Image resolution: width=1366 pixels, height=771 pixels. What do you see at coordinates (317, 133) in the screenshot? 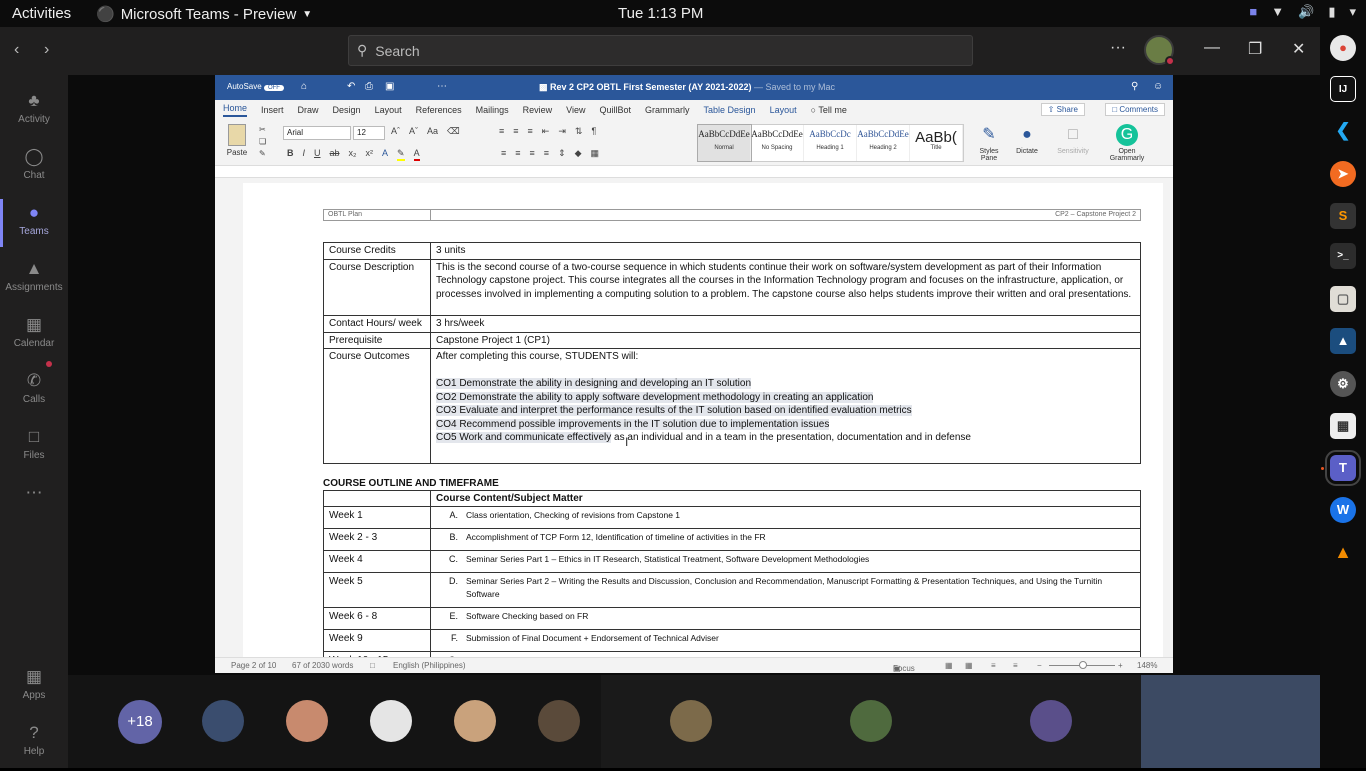
I see `font-family-select: Arial` at bounding box center [317, 133].